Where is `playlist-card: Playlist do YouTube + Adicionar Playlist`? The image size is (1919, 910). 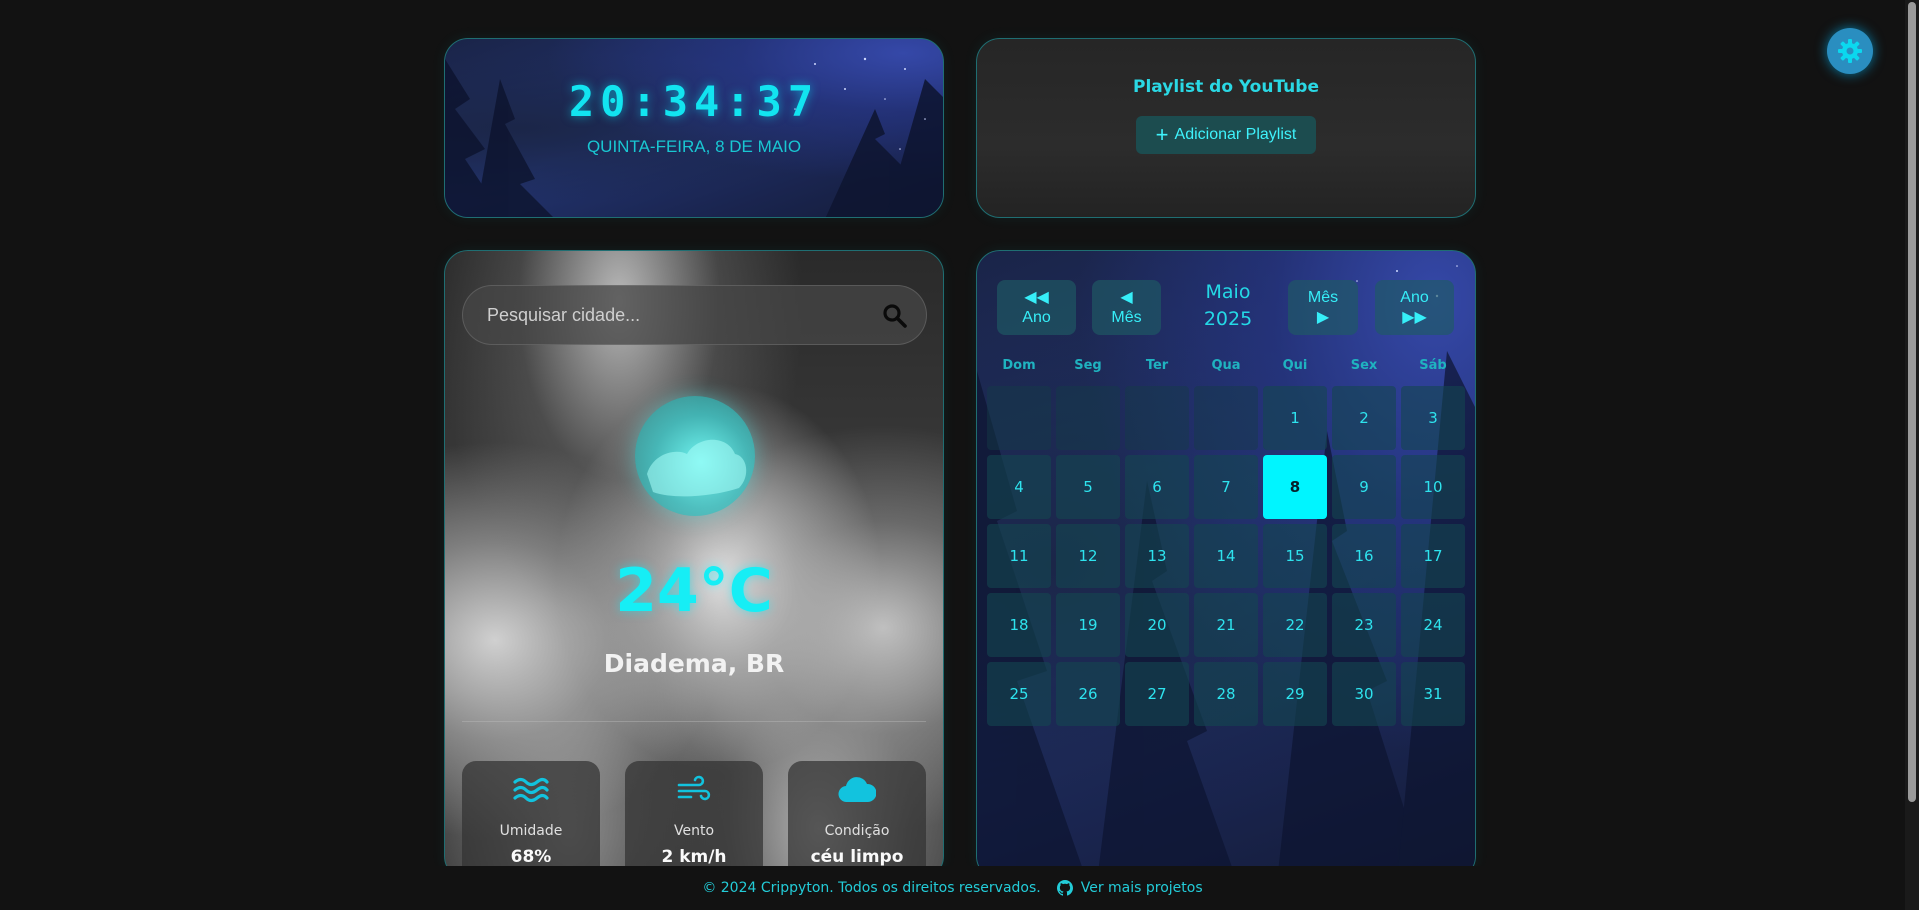
playlist-card: Playlist do YouTube + Adicionar Playlist is located at coordinates (1226, 128).